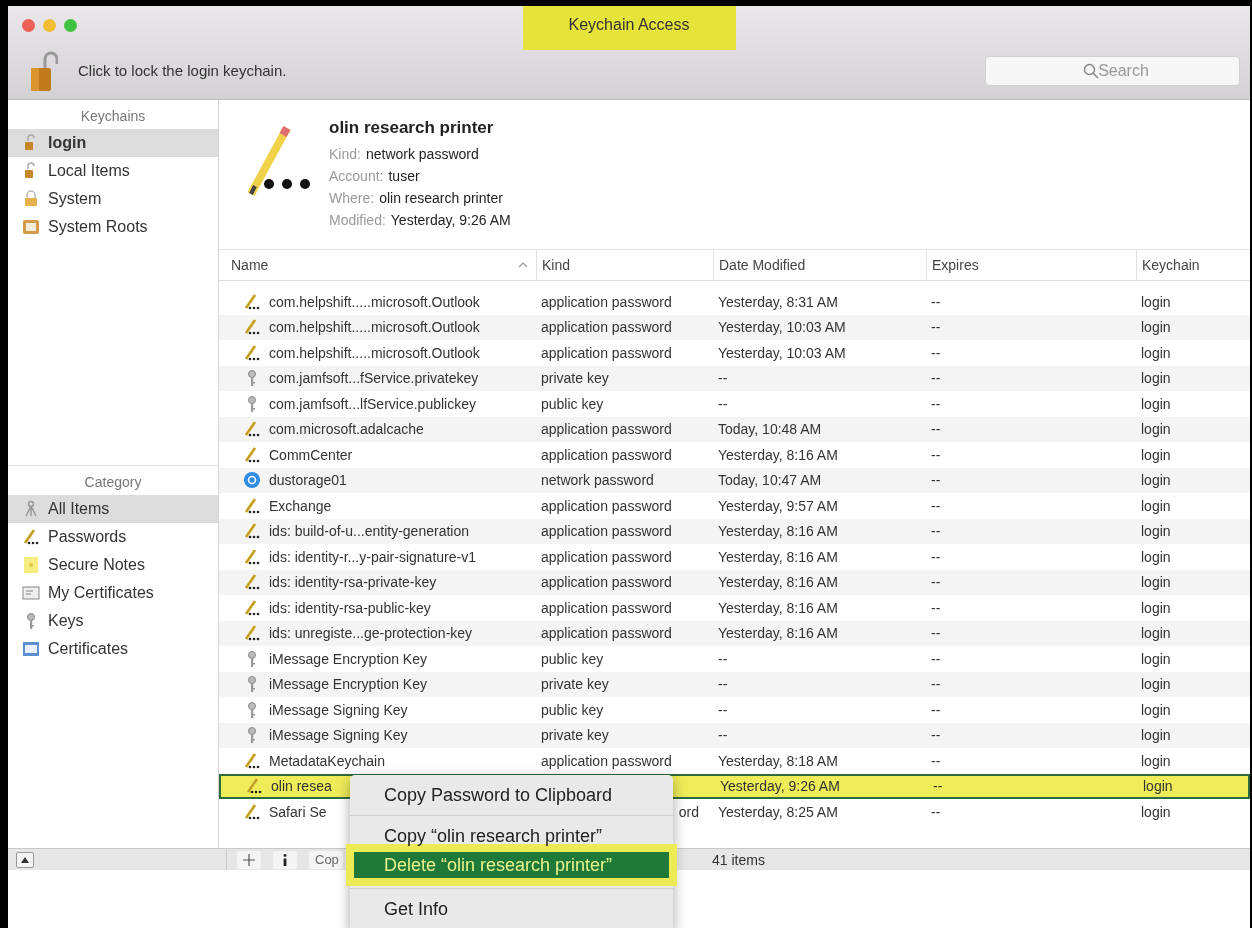 The width and height of the screenshot is (1252, 928). What do you see at coordinates (49, 25) in the screenshot?
I see `minimize-button` at bounding box center [49, 25].